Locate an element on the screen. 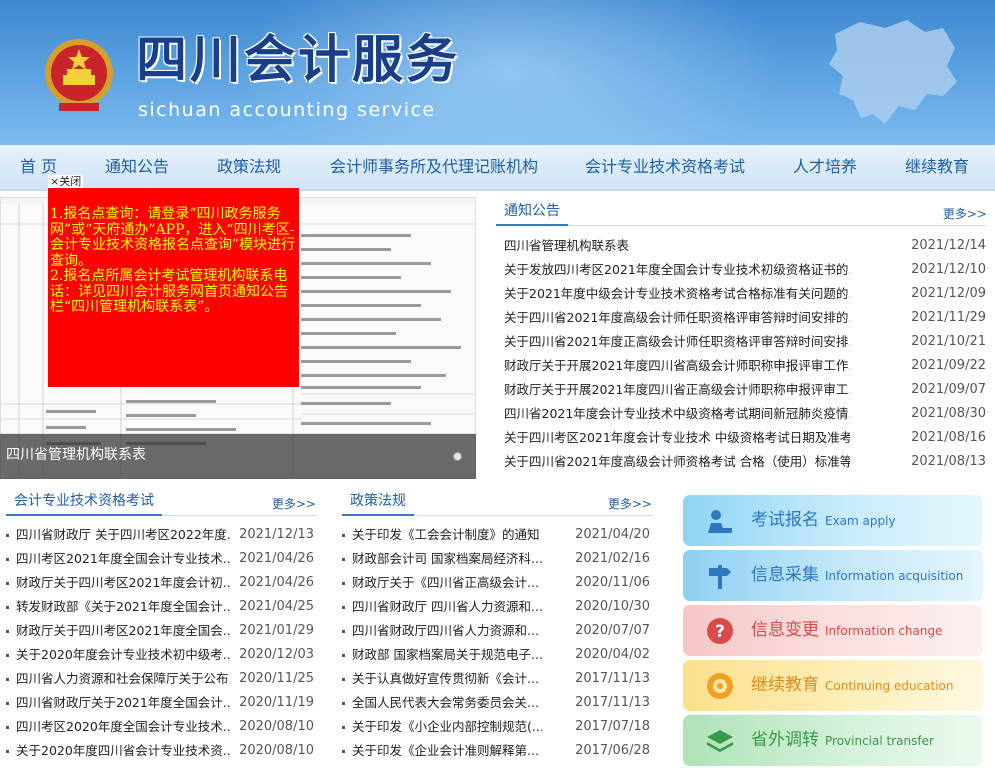 This screenshot has width=995, height=777. national-emblem-icon is located at coordinates (79, 75).